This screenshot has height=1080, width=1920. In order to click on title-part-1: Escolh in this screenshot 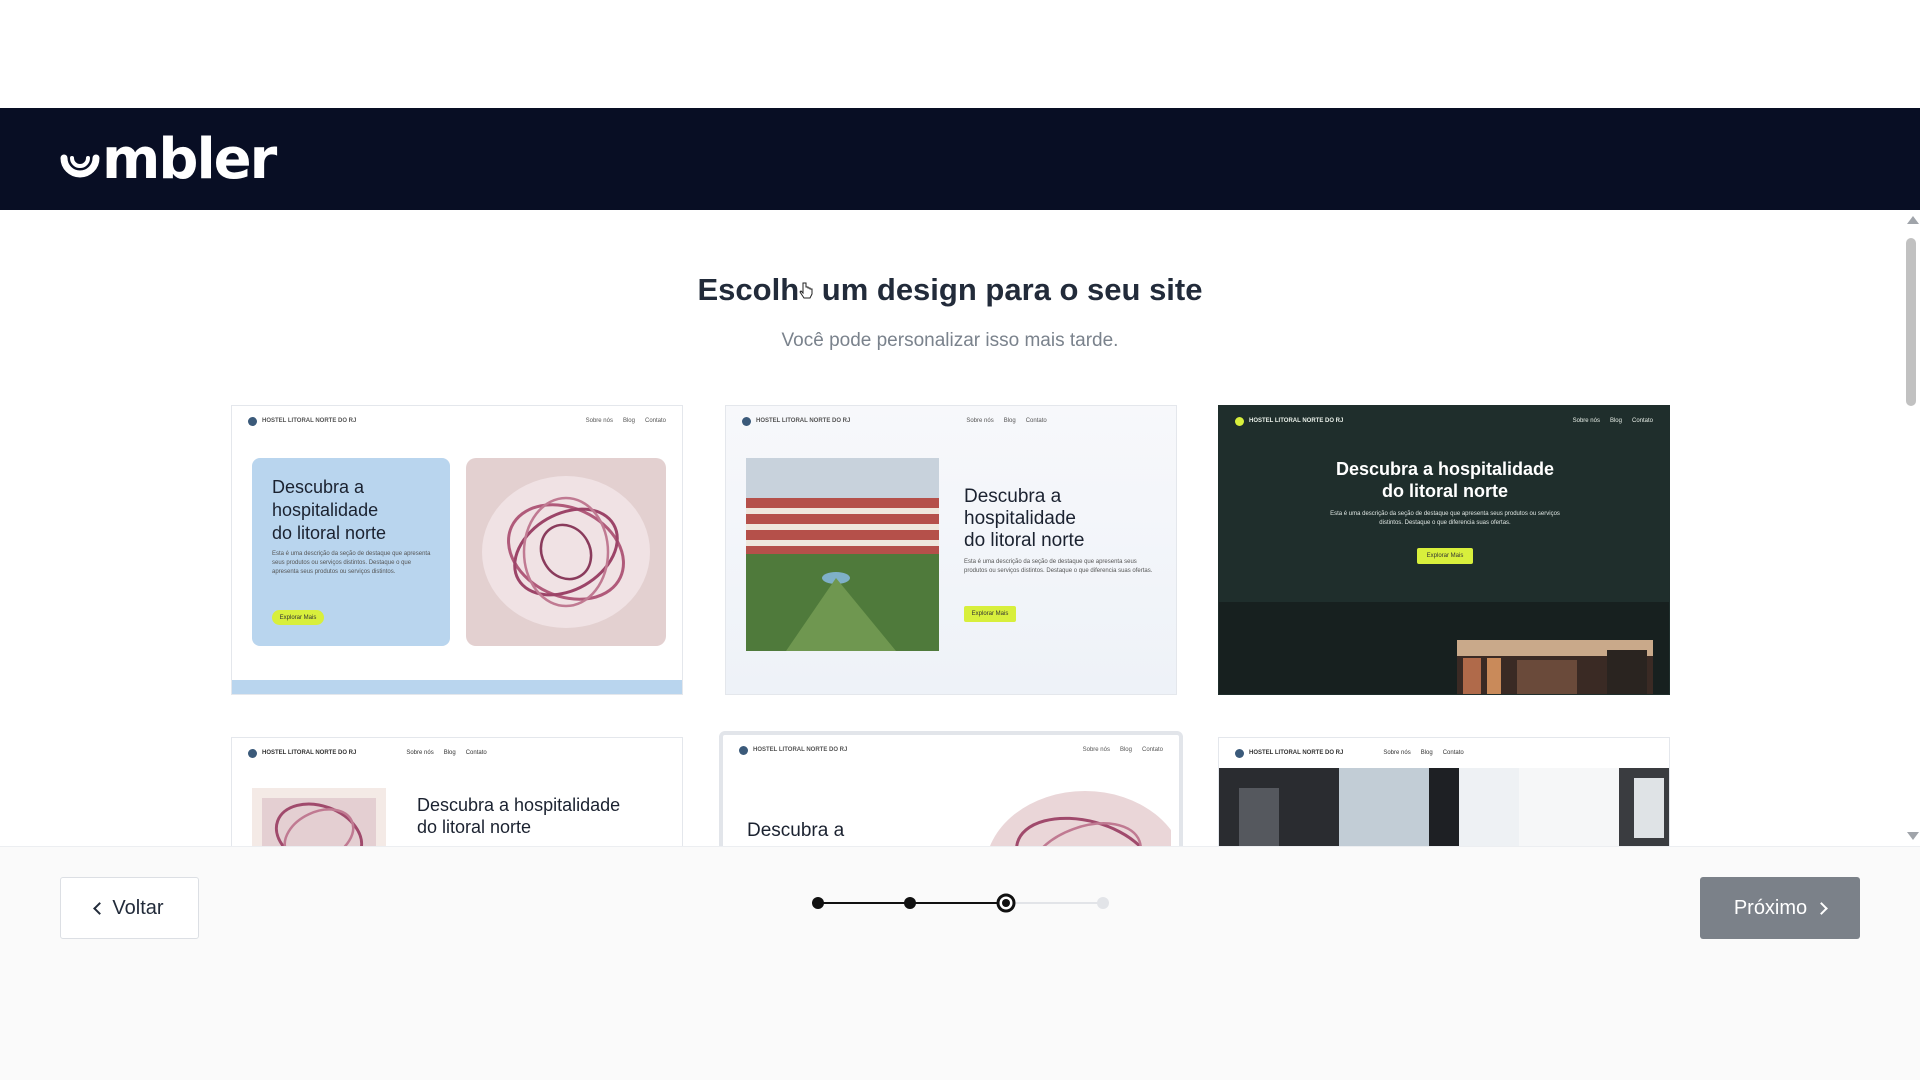, I will do `click(748, 289)`.